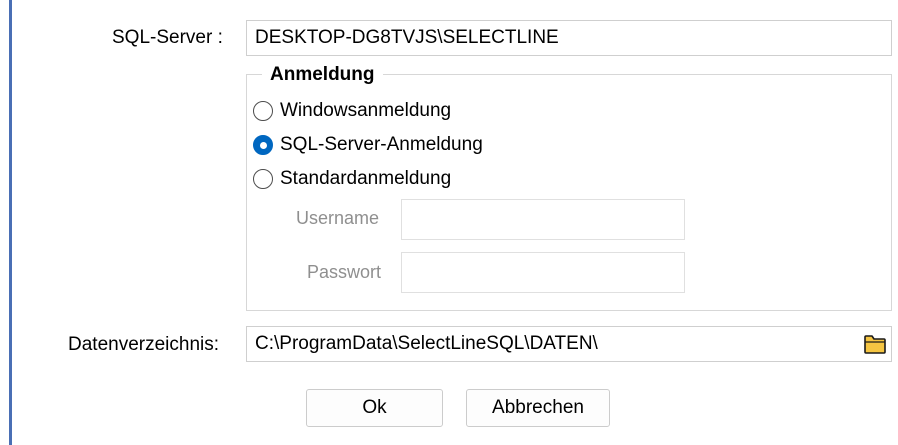 This screenshot has height=445, width=898. What do you see at coordinates (569, 344) in the screenshot?
I see `data-directory-input: C:\ProgramData\SelectLineSQL\DATEN\` at bounding box center [569, 344].